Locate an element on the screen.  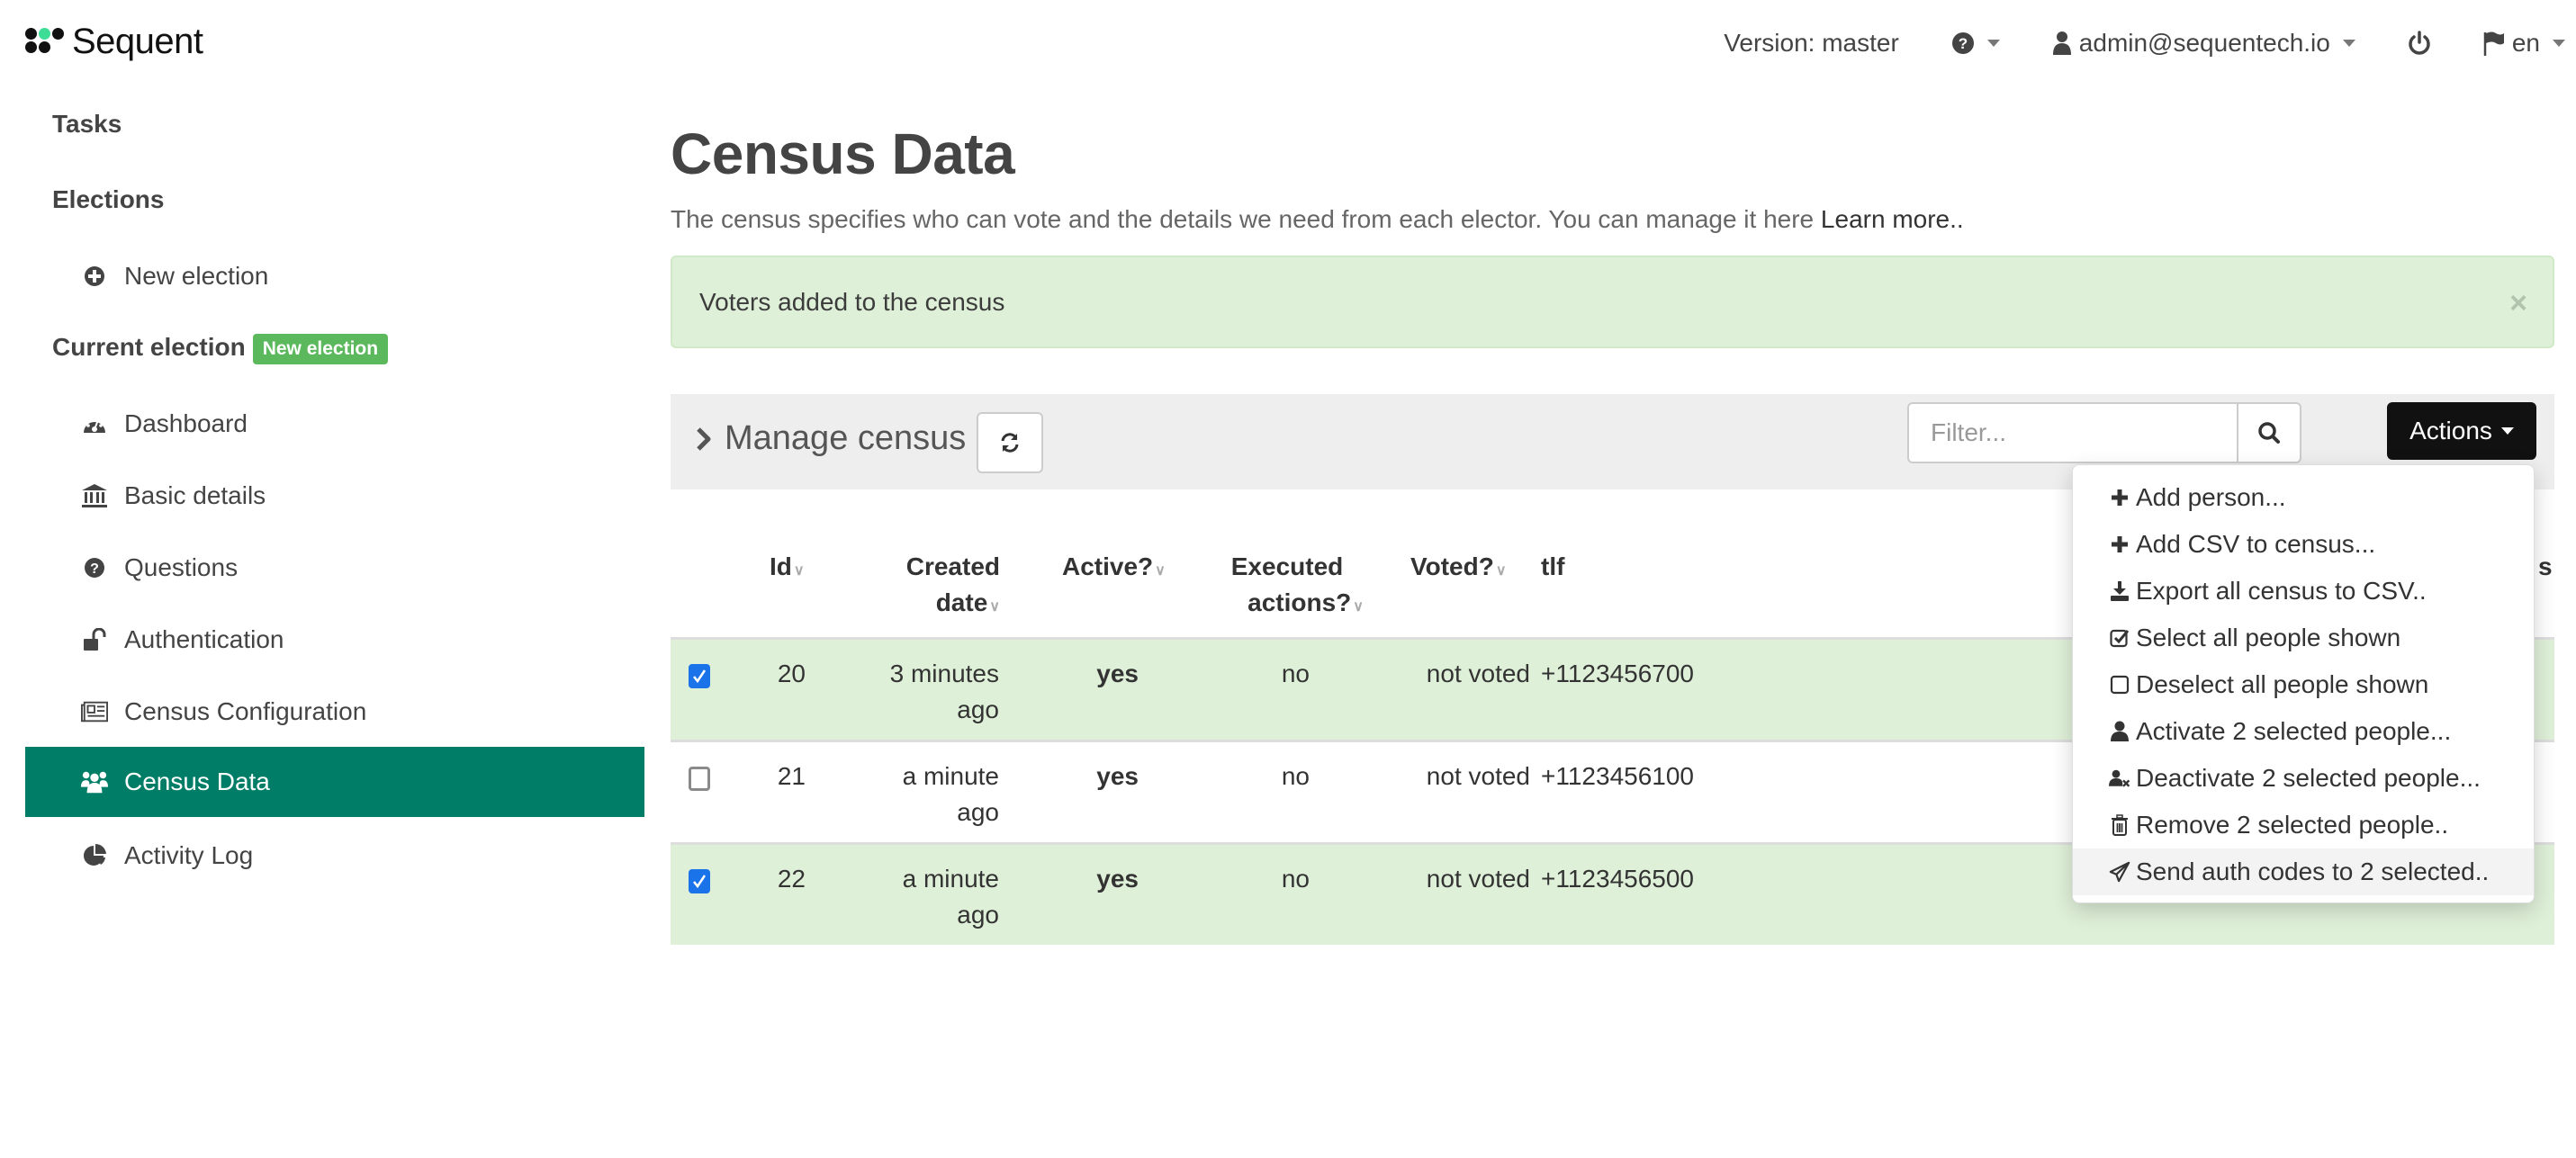
menu-item-select-all-people-shown: Select all people shown is located at coordinates (2303, 638).